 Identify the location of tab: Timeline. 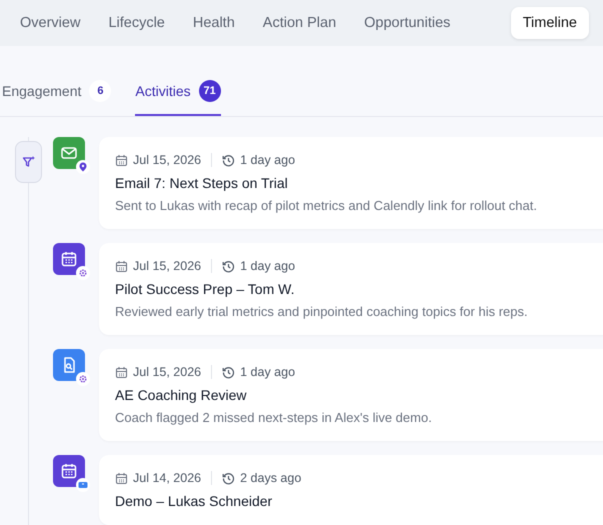
(549, 23).